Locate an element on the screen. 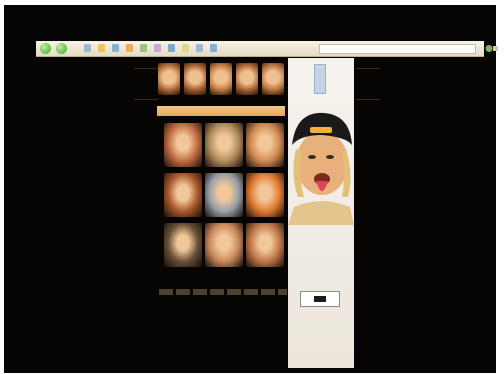 The width and height of the screenshot is (504, 374). gallery-photo-portrait-closeup is located at coordinates (265, 145).